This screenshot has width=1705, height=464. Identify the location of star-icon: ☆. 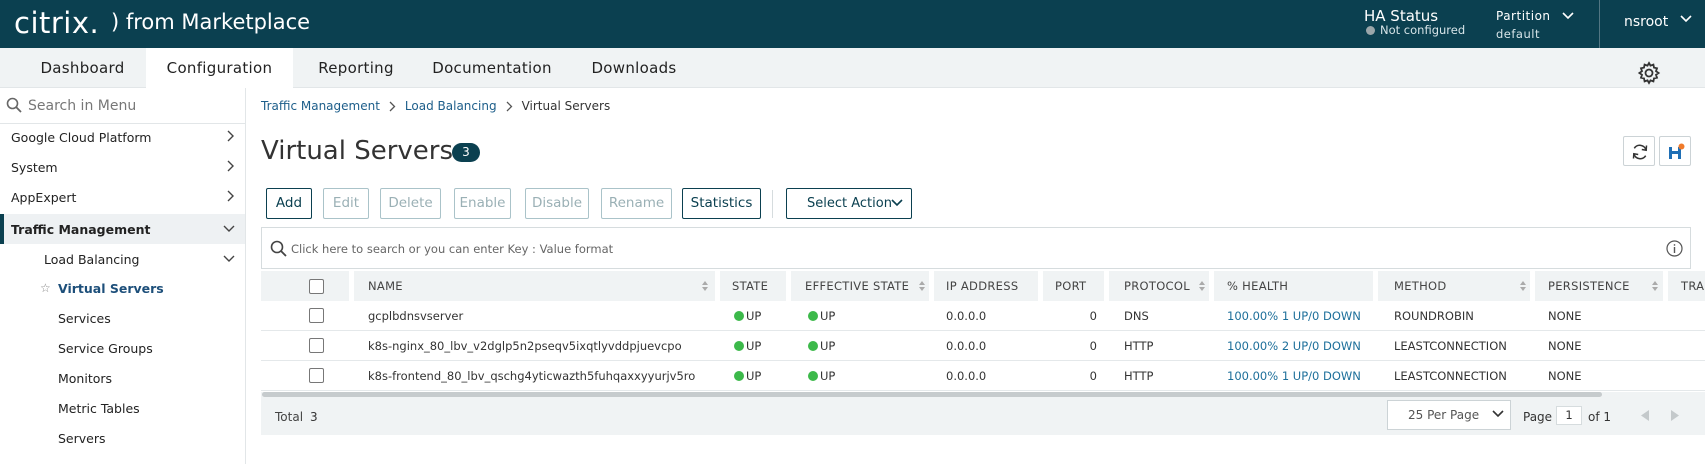
(45, 288).